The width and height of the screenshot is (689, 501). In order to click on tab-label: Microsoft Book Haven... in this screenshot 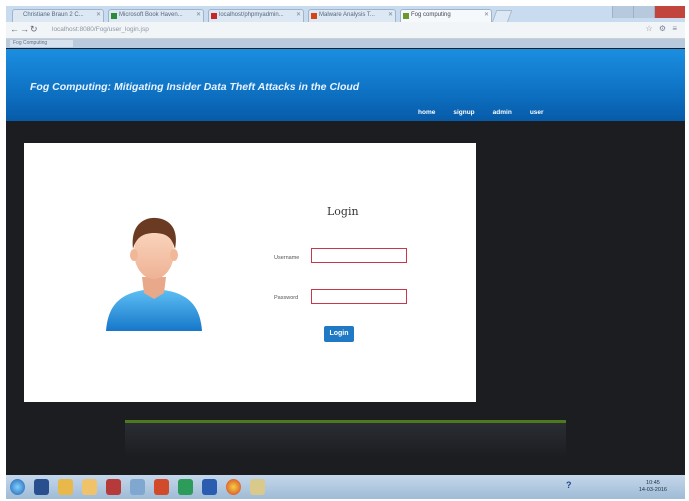, I will do `click(151, 15)`.